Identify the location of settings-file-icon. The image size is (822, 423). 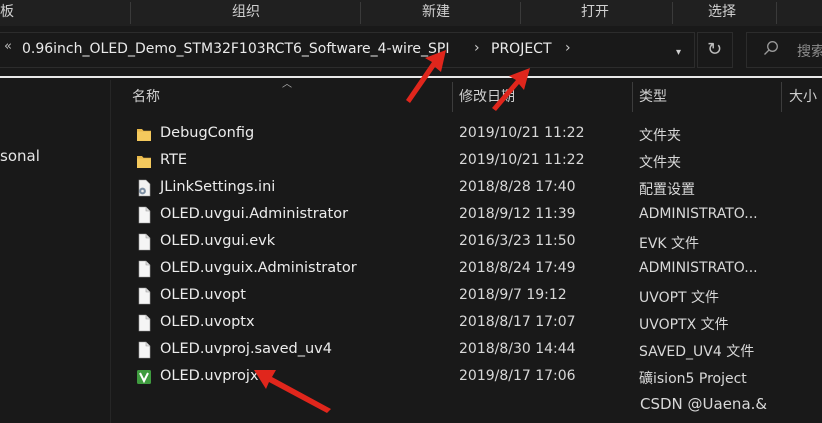
(144, 188).